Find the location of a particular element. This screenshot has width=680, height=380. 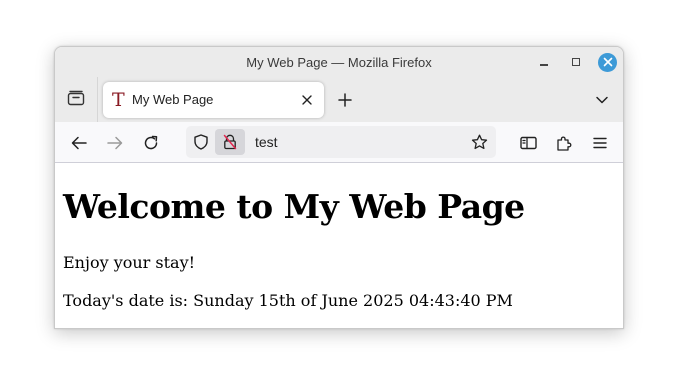

tab-favicon-icon: T is located at coordinates (118, 100).